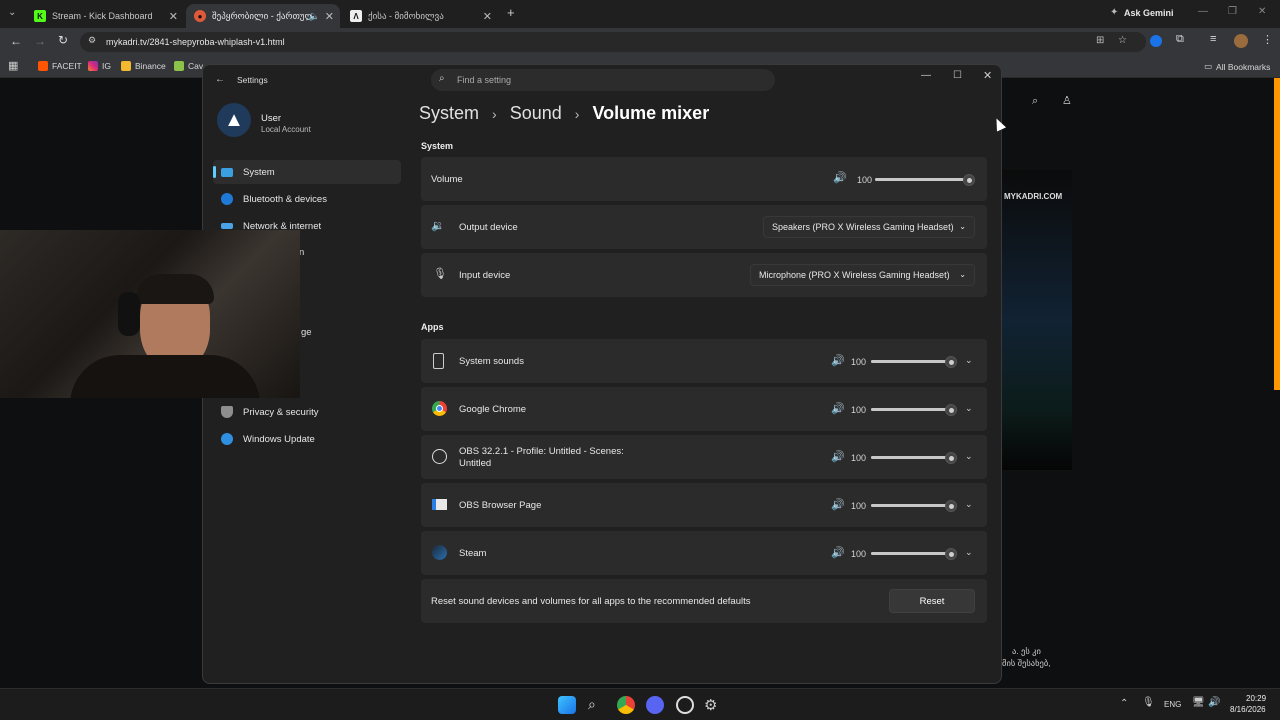 The image size is (1280, 720). Describe the element at coordinates (1122, 40) in the screenshot. I see `bookmark-star-icon: ☆` at that location.